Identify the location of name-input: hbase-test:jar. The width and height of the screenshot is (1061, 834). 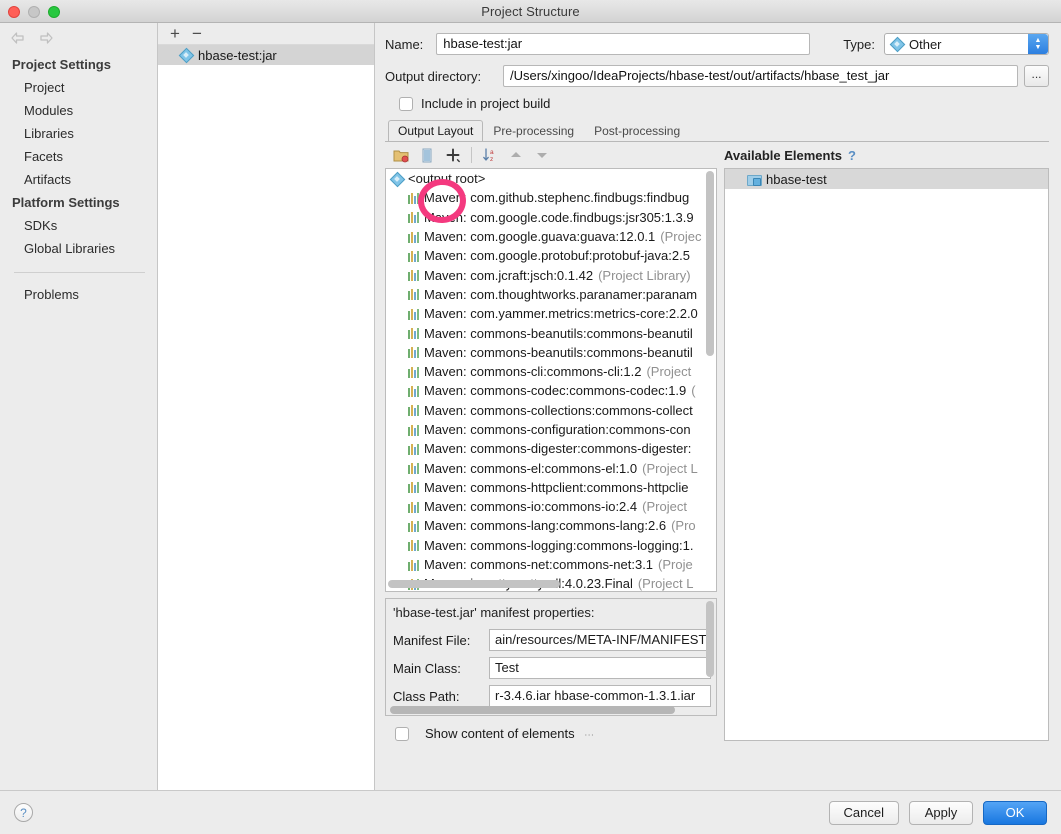
(623, 44).